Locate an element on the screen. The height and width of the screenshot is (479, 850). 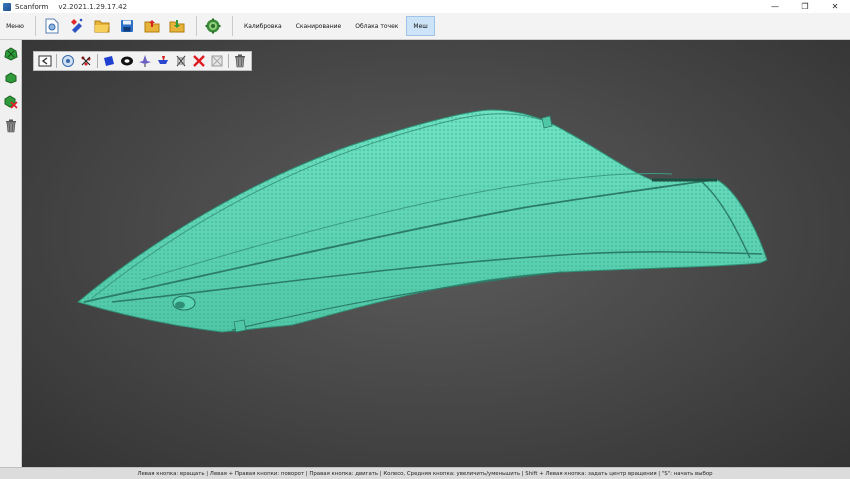
view-toolbar is located at coordinates (142, 61).